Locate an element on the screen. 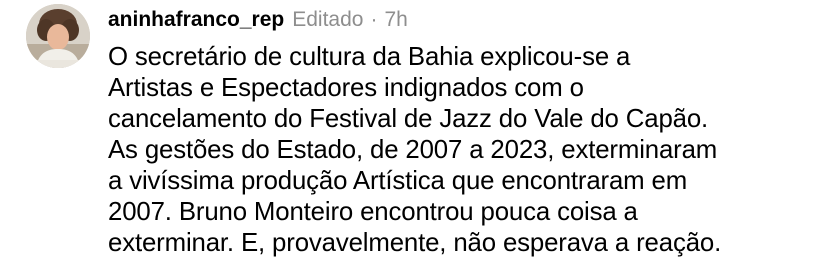 The image size is (828, 275). username-link: aninhafranco_rep is located at coordinates (196, 20).